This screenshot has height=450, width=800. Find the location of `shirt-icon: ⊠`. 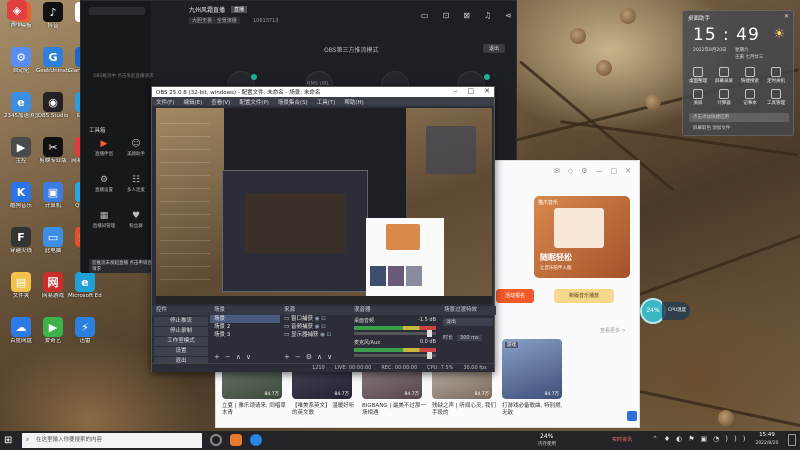

shirt-icon: ⊠ is located at coordinates (466, 15).